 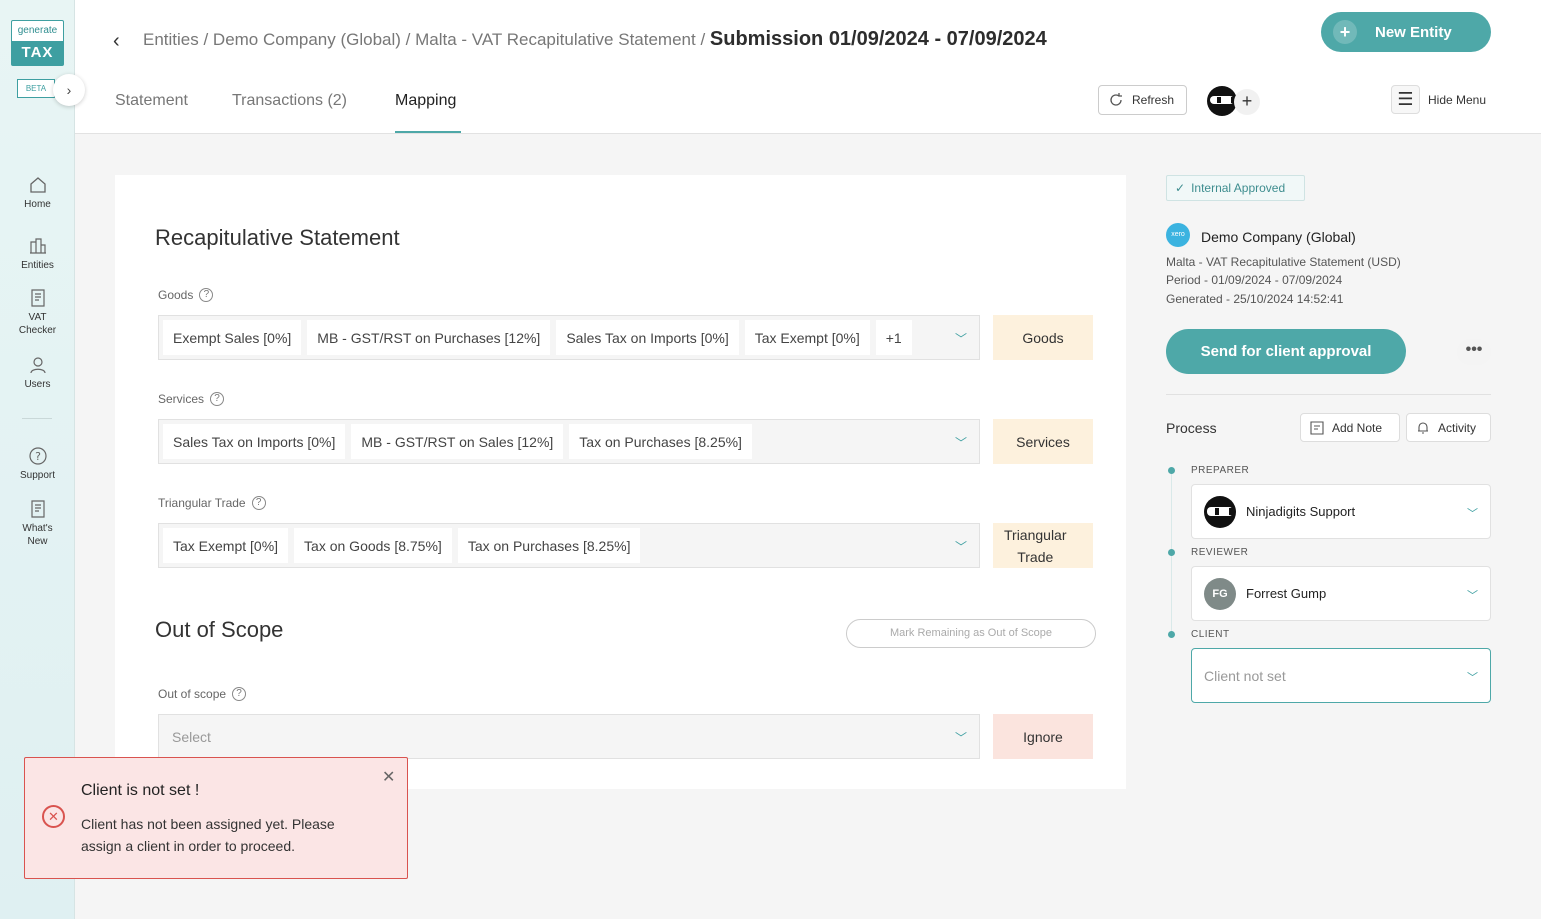 I want to click on field-label-text: Triangular Trade, so click(x=202, y=503).